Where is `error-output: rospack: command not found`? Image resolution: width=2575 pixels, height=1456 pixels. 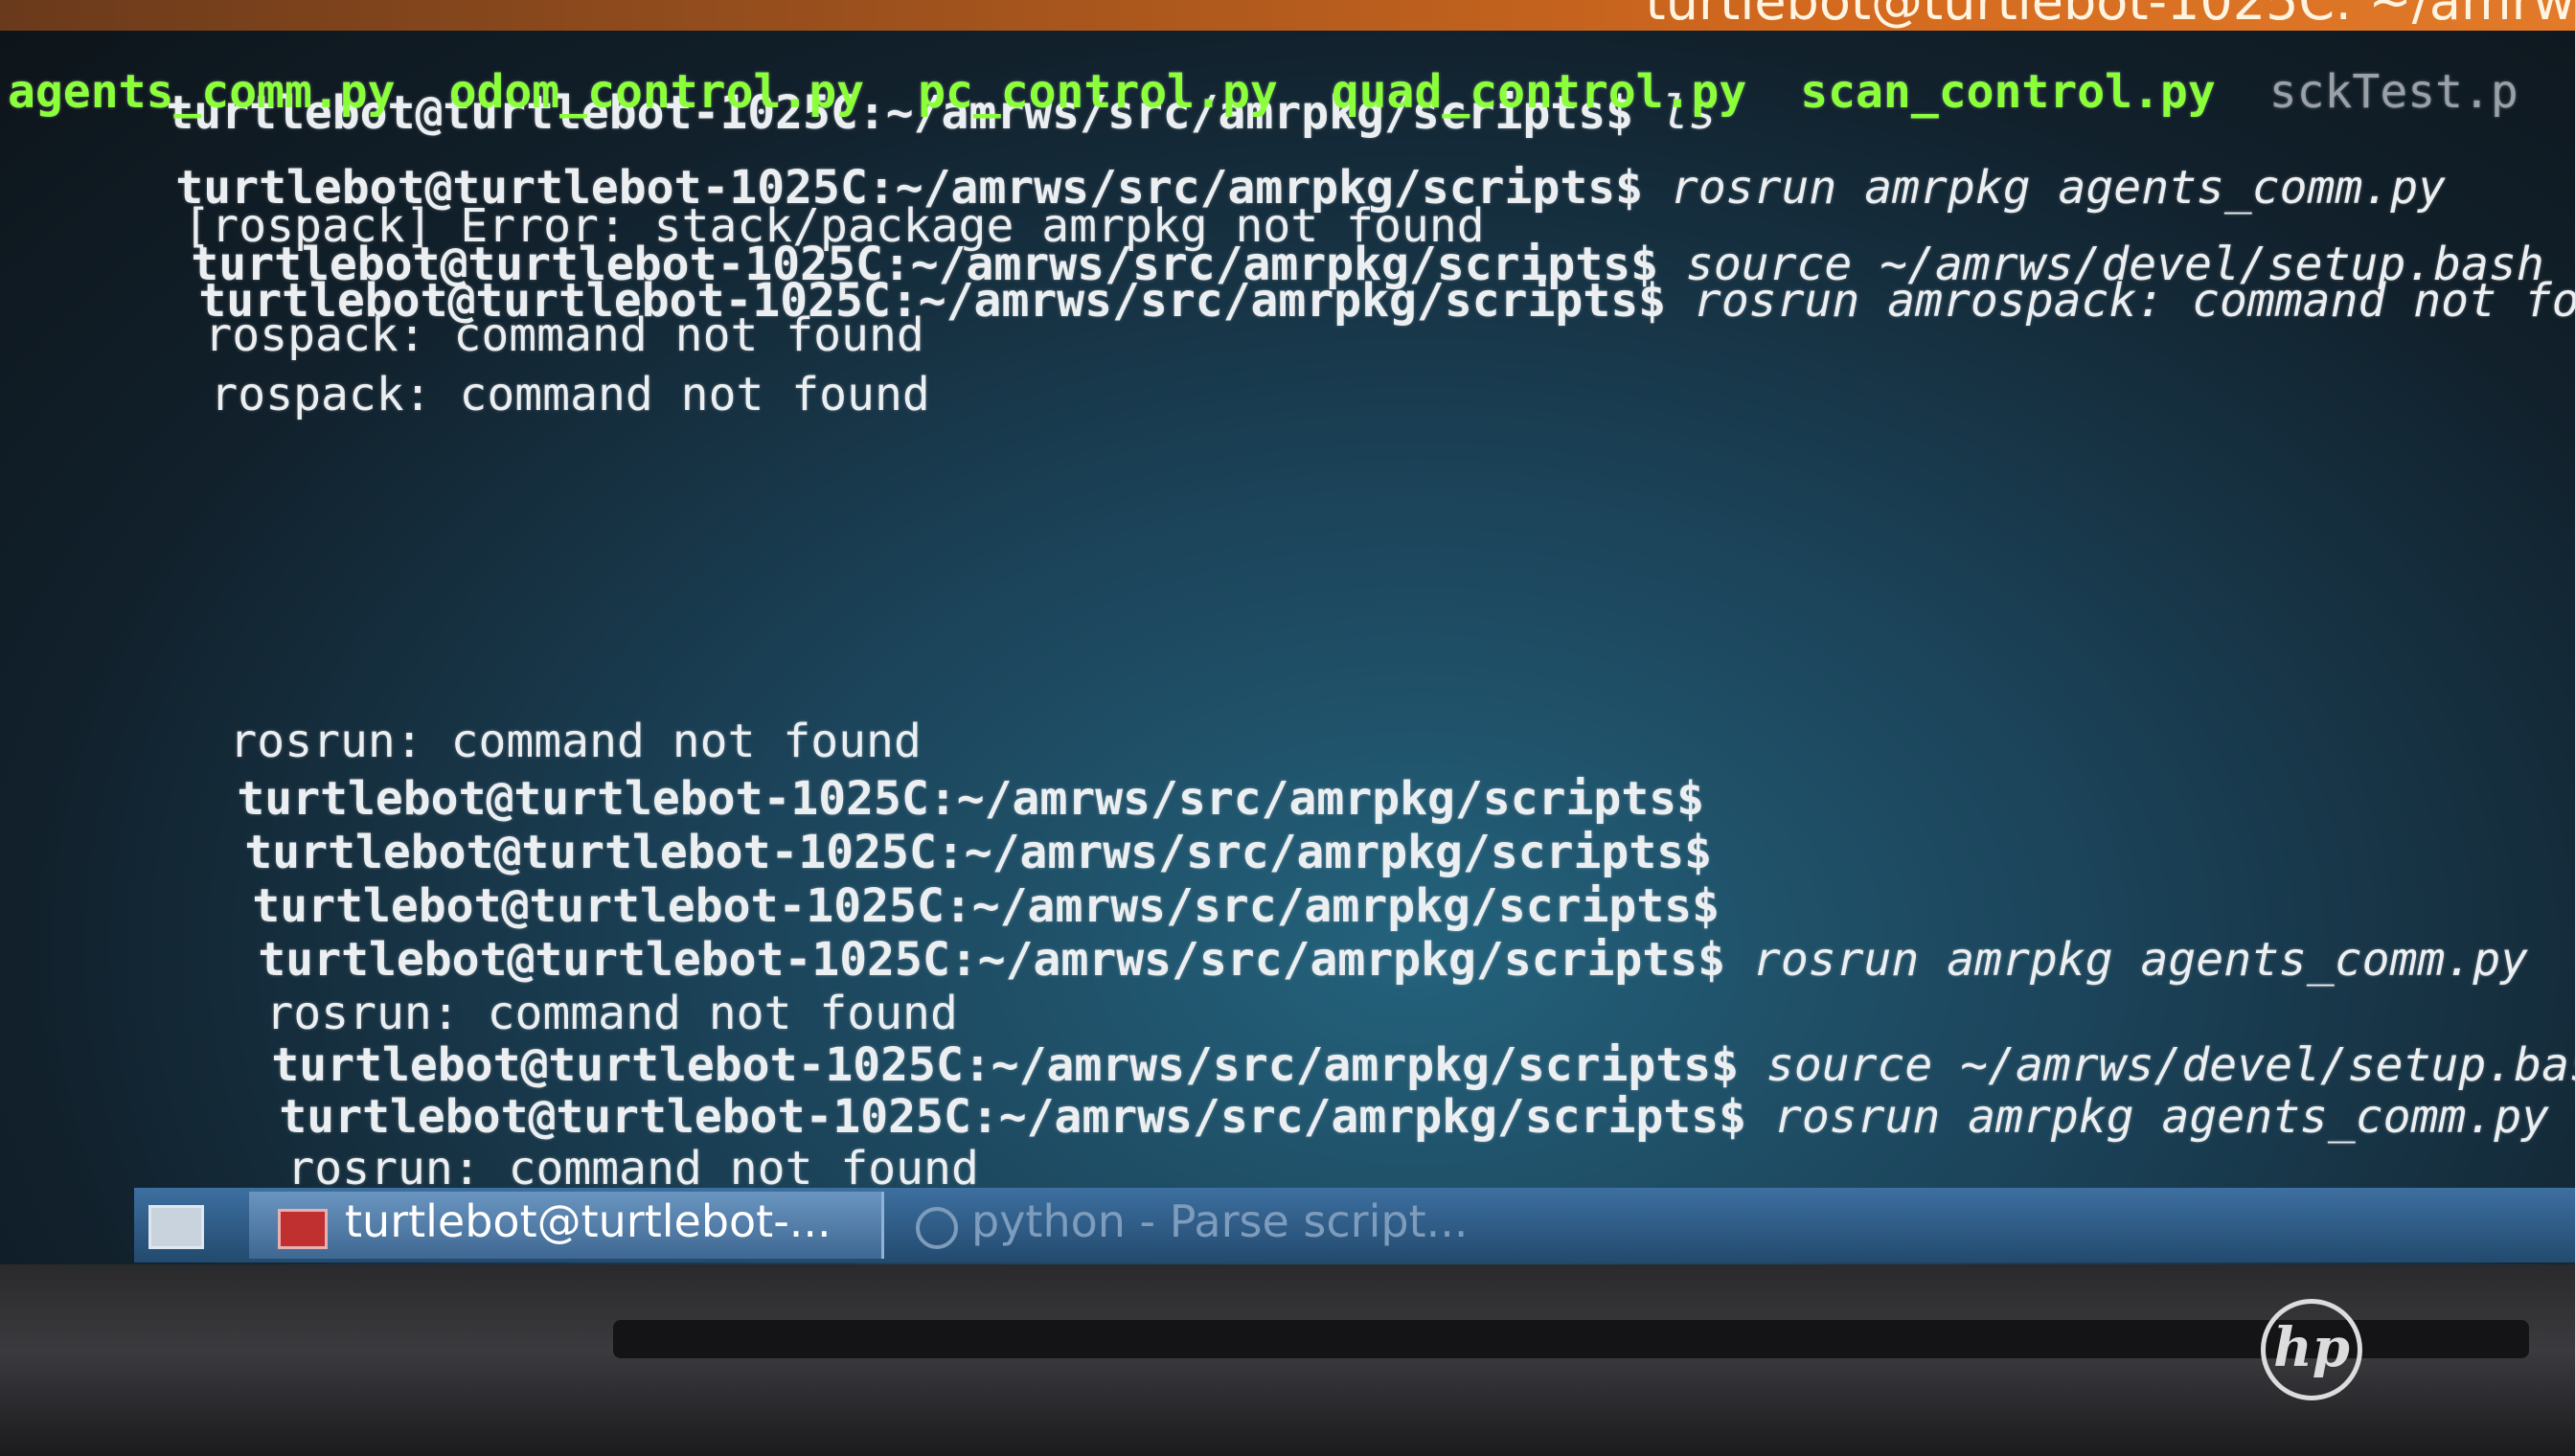 error-output: rospack: command not found is located at coordinates (570, 395).